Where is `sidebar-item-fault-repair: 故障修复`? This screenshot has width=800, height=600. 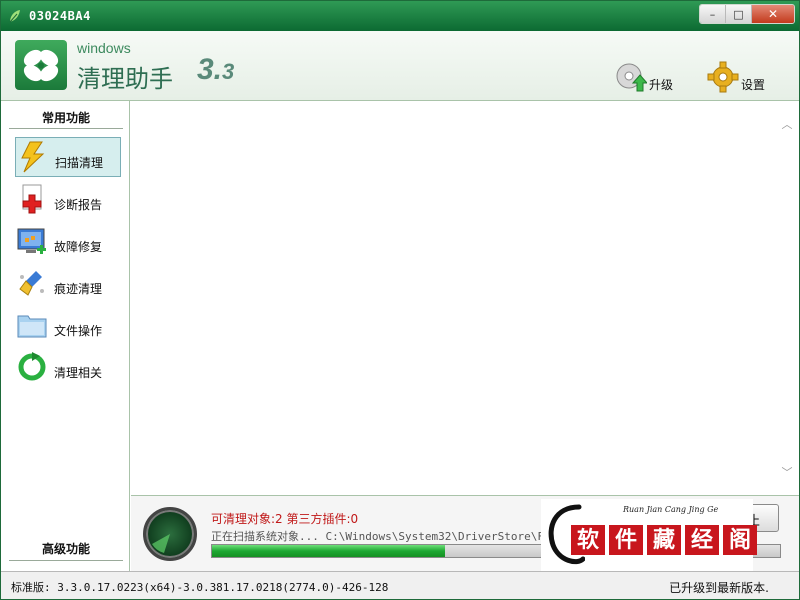 sidebar-item-fault-repair: 故障修复 is located at coordinates (68, 241).